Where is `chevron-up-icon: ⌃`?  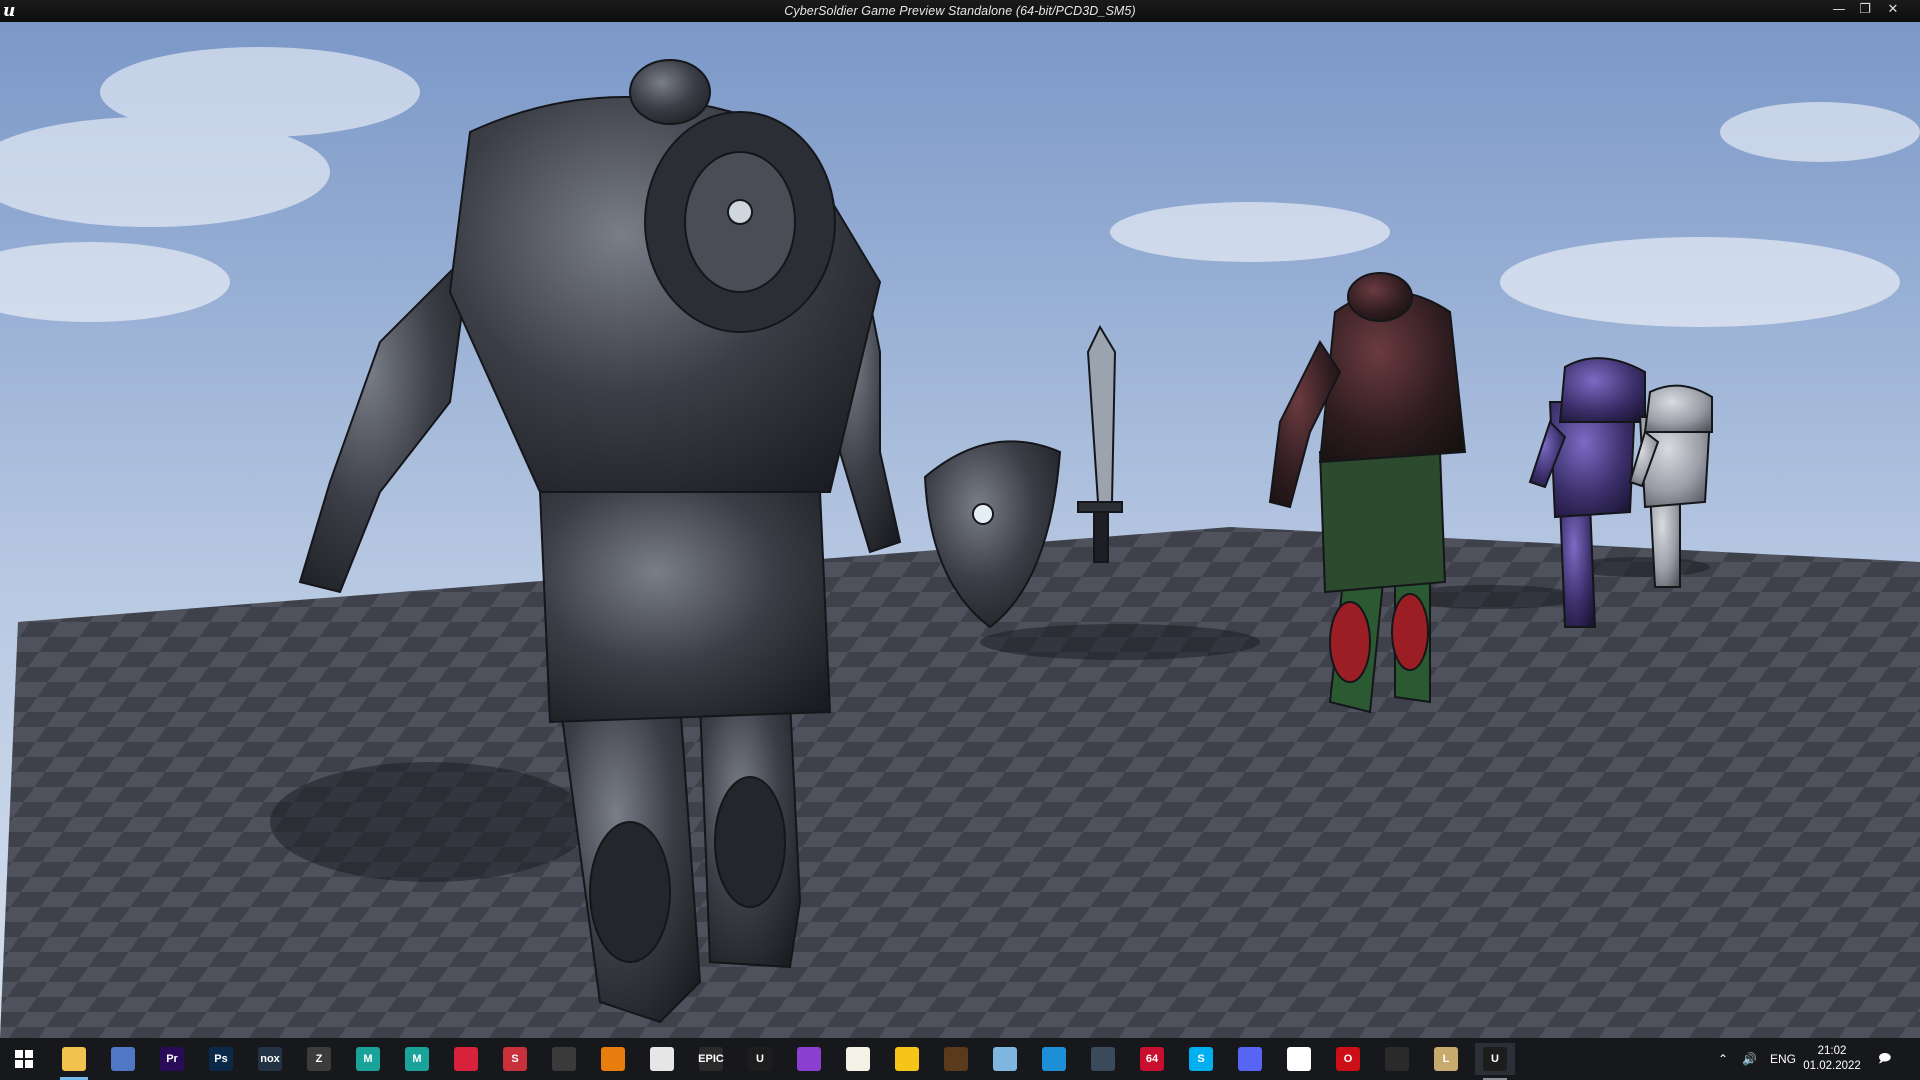
chevron-up-icon: ⌃ is located at coordinates (1723, 1059).